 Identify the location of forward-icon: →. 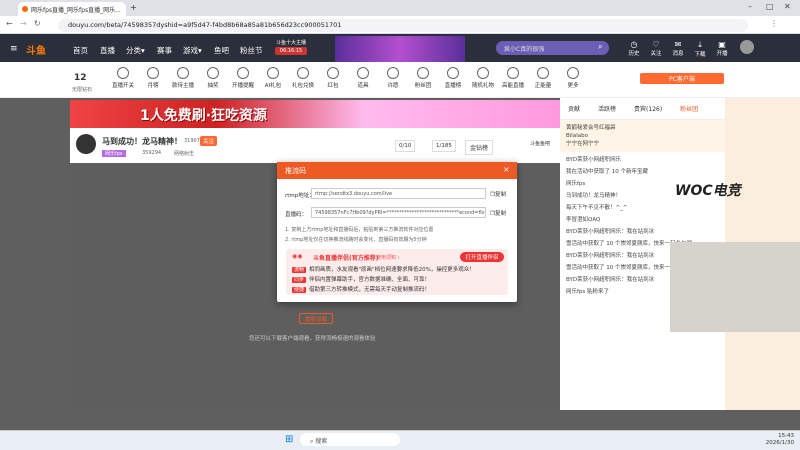
(23, 23).